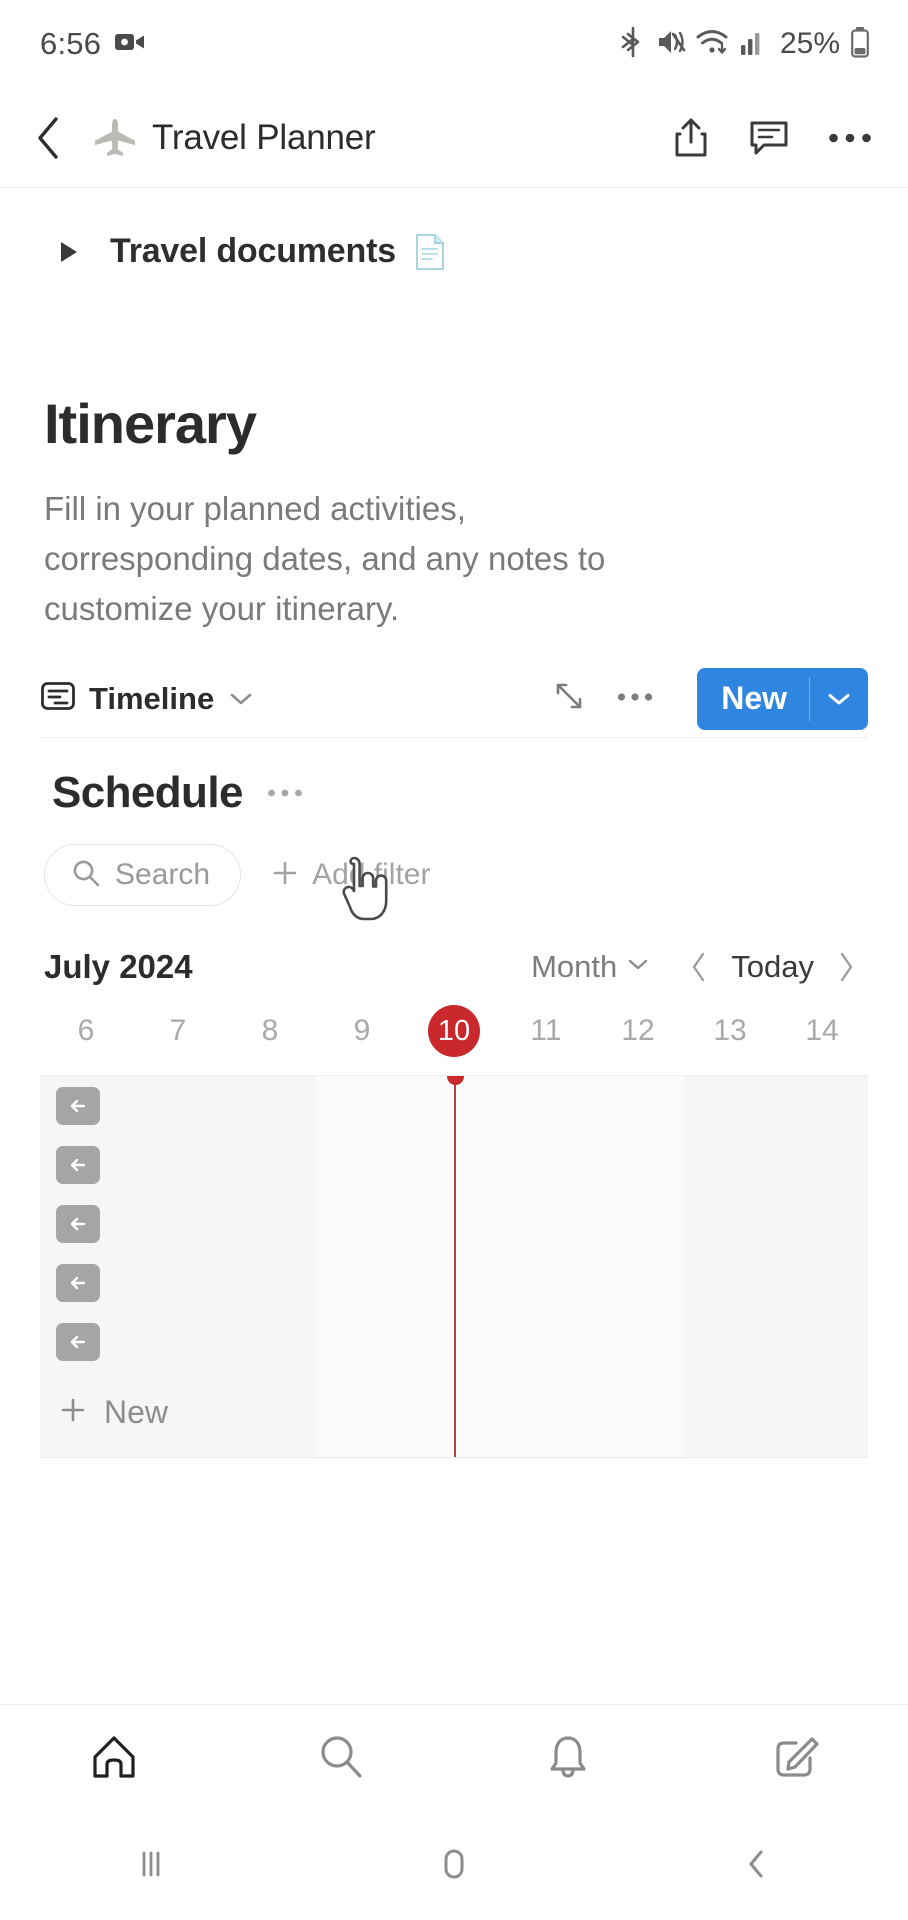 The width and height of the screenshot is (908, 1920). What do you see at coordinates (753, 44) in the screenshot?
I see `cellular-signal-icon` at bounding box center [753, 44].